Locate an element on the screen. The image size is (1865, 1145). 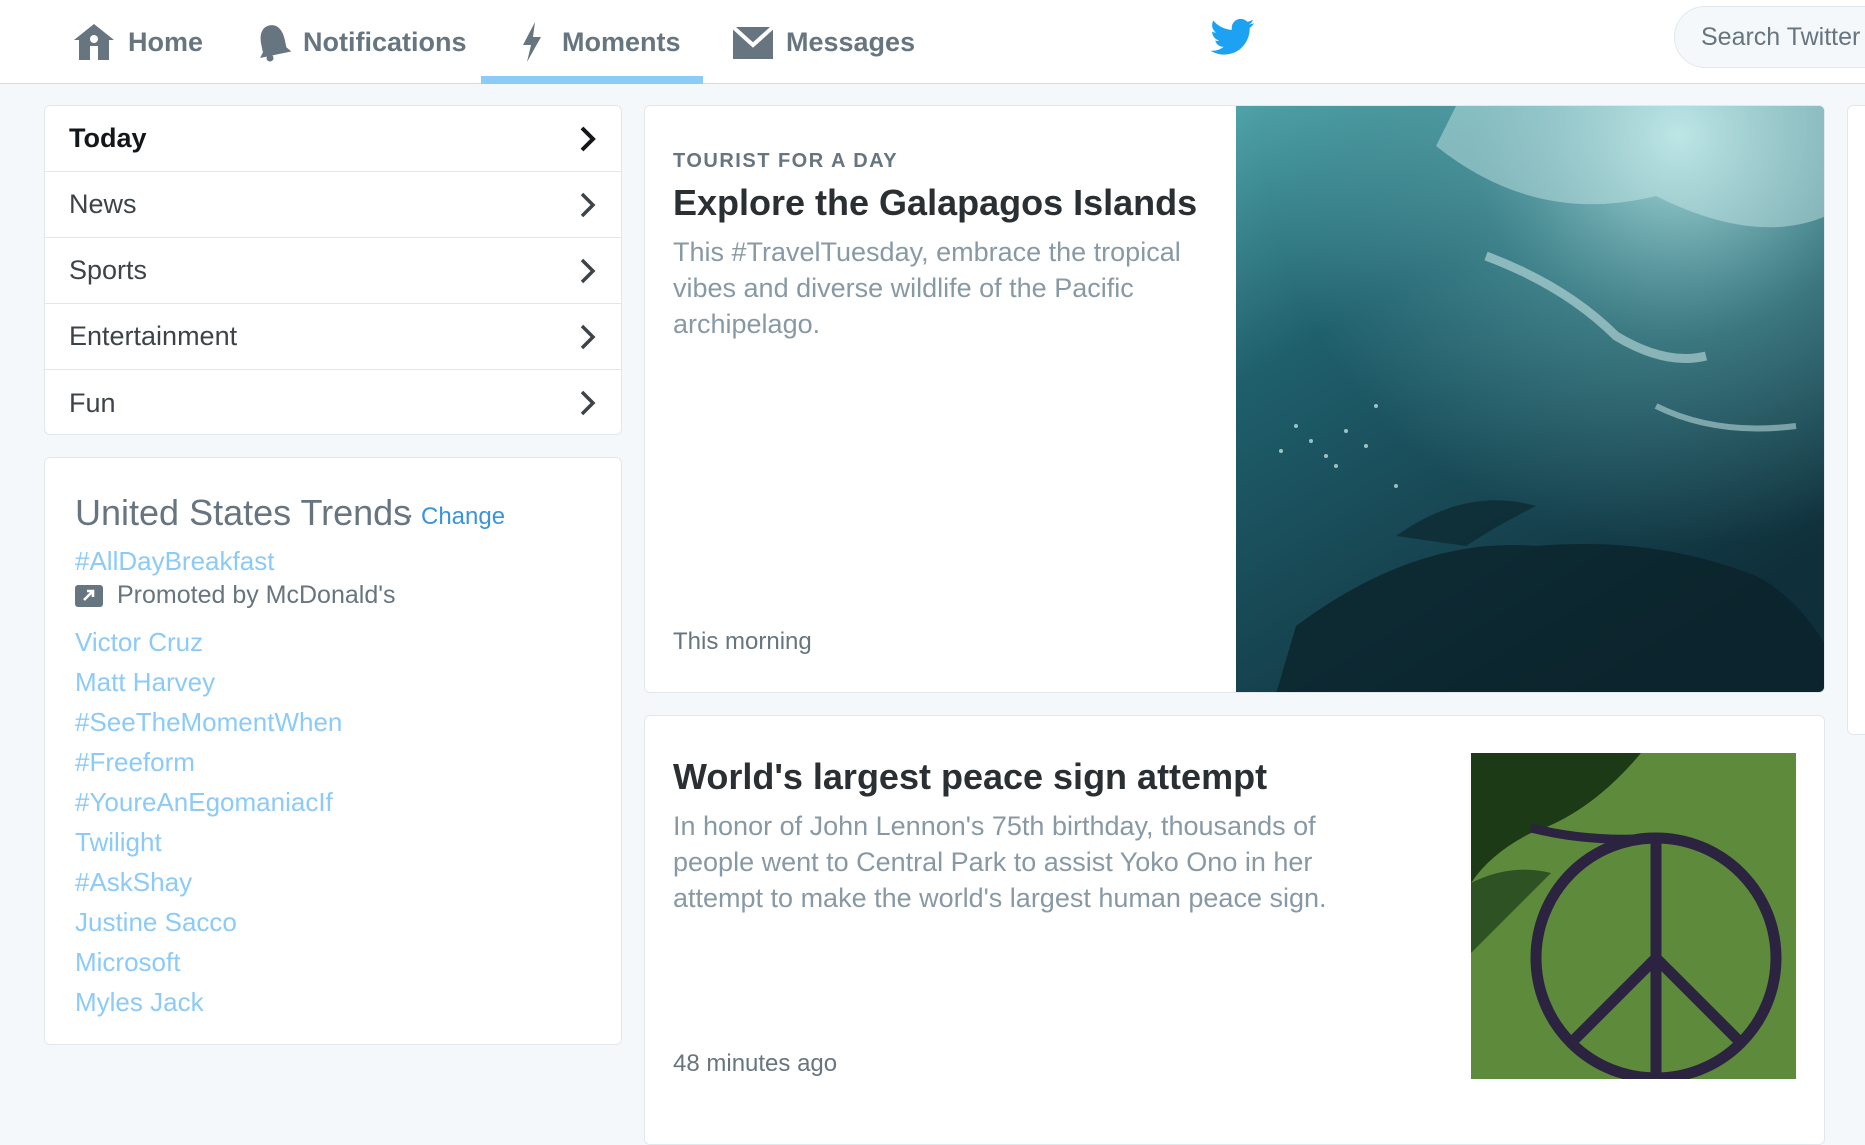
twitter-bird-icon is located at coordinates (1232, 39).